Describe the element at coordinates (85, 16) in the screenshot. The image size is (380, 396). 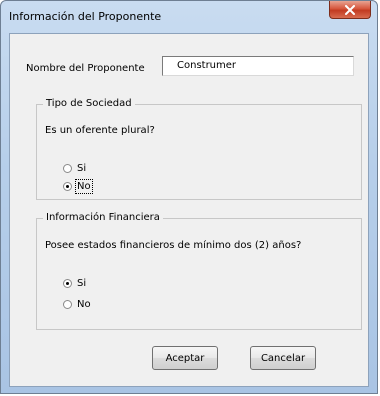
I see `window-title: Información del Proponente` at that location.